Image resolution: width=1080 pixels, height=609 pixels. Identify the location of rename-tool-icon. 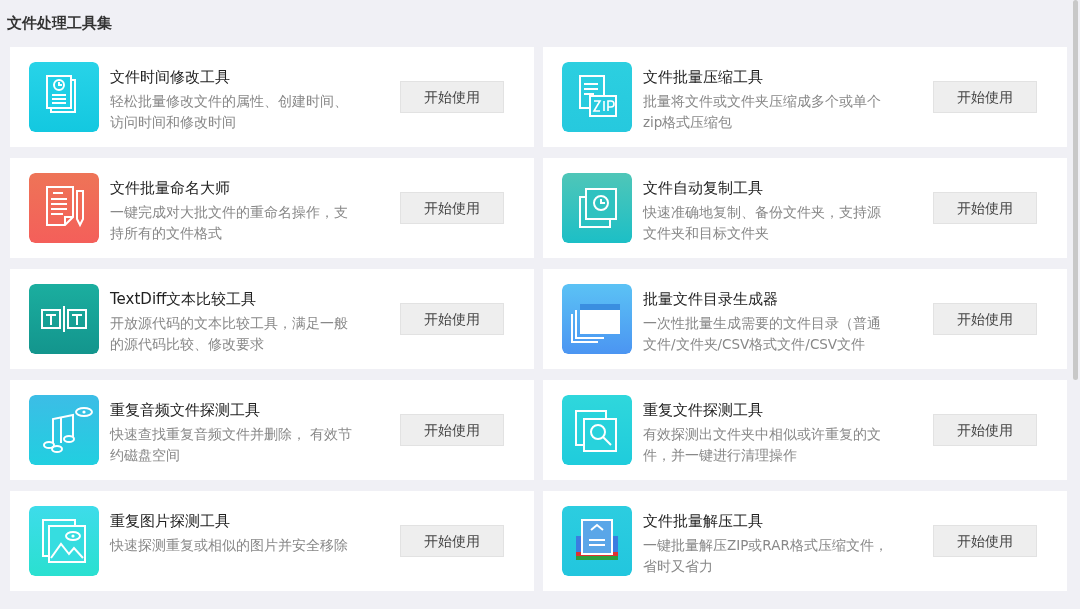
(64, 208).